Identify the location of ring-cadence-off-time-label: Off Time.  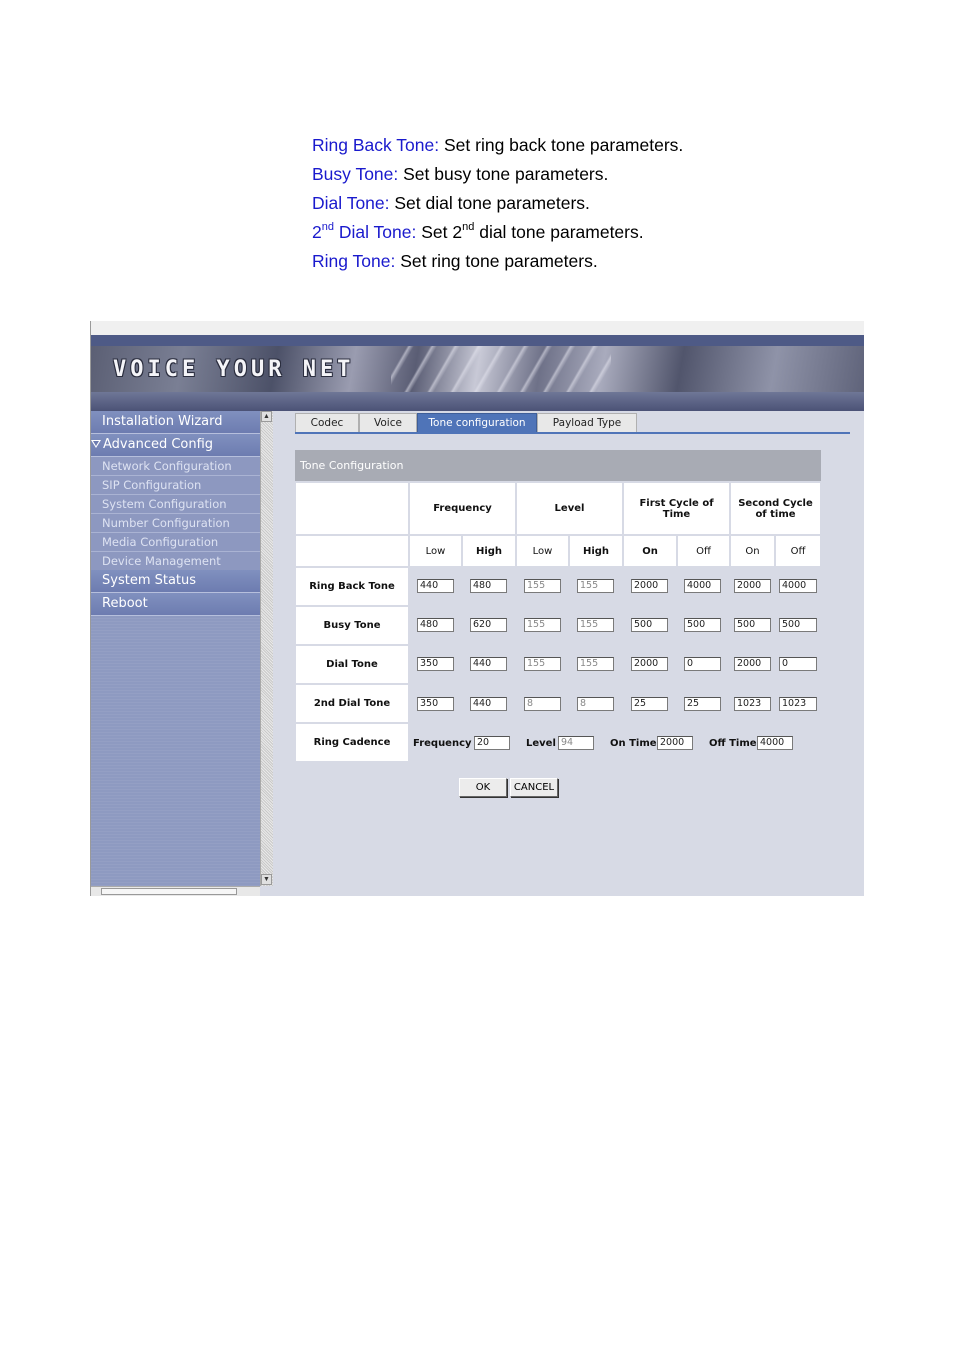
(733, 743).